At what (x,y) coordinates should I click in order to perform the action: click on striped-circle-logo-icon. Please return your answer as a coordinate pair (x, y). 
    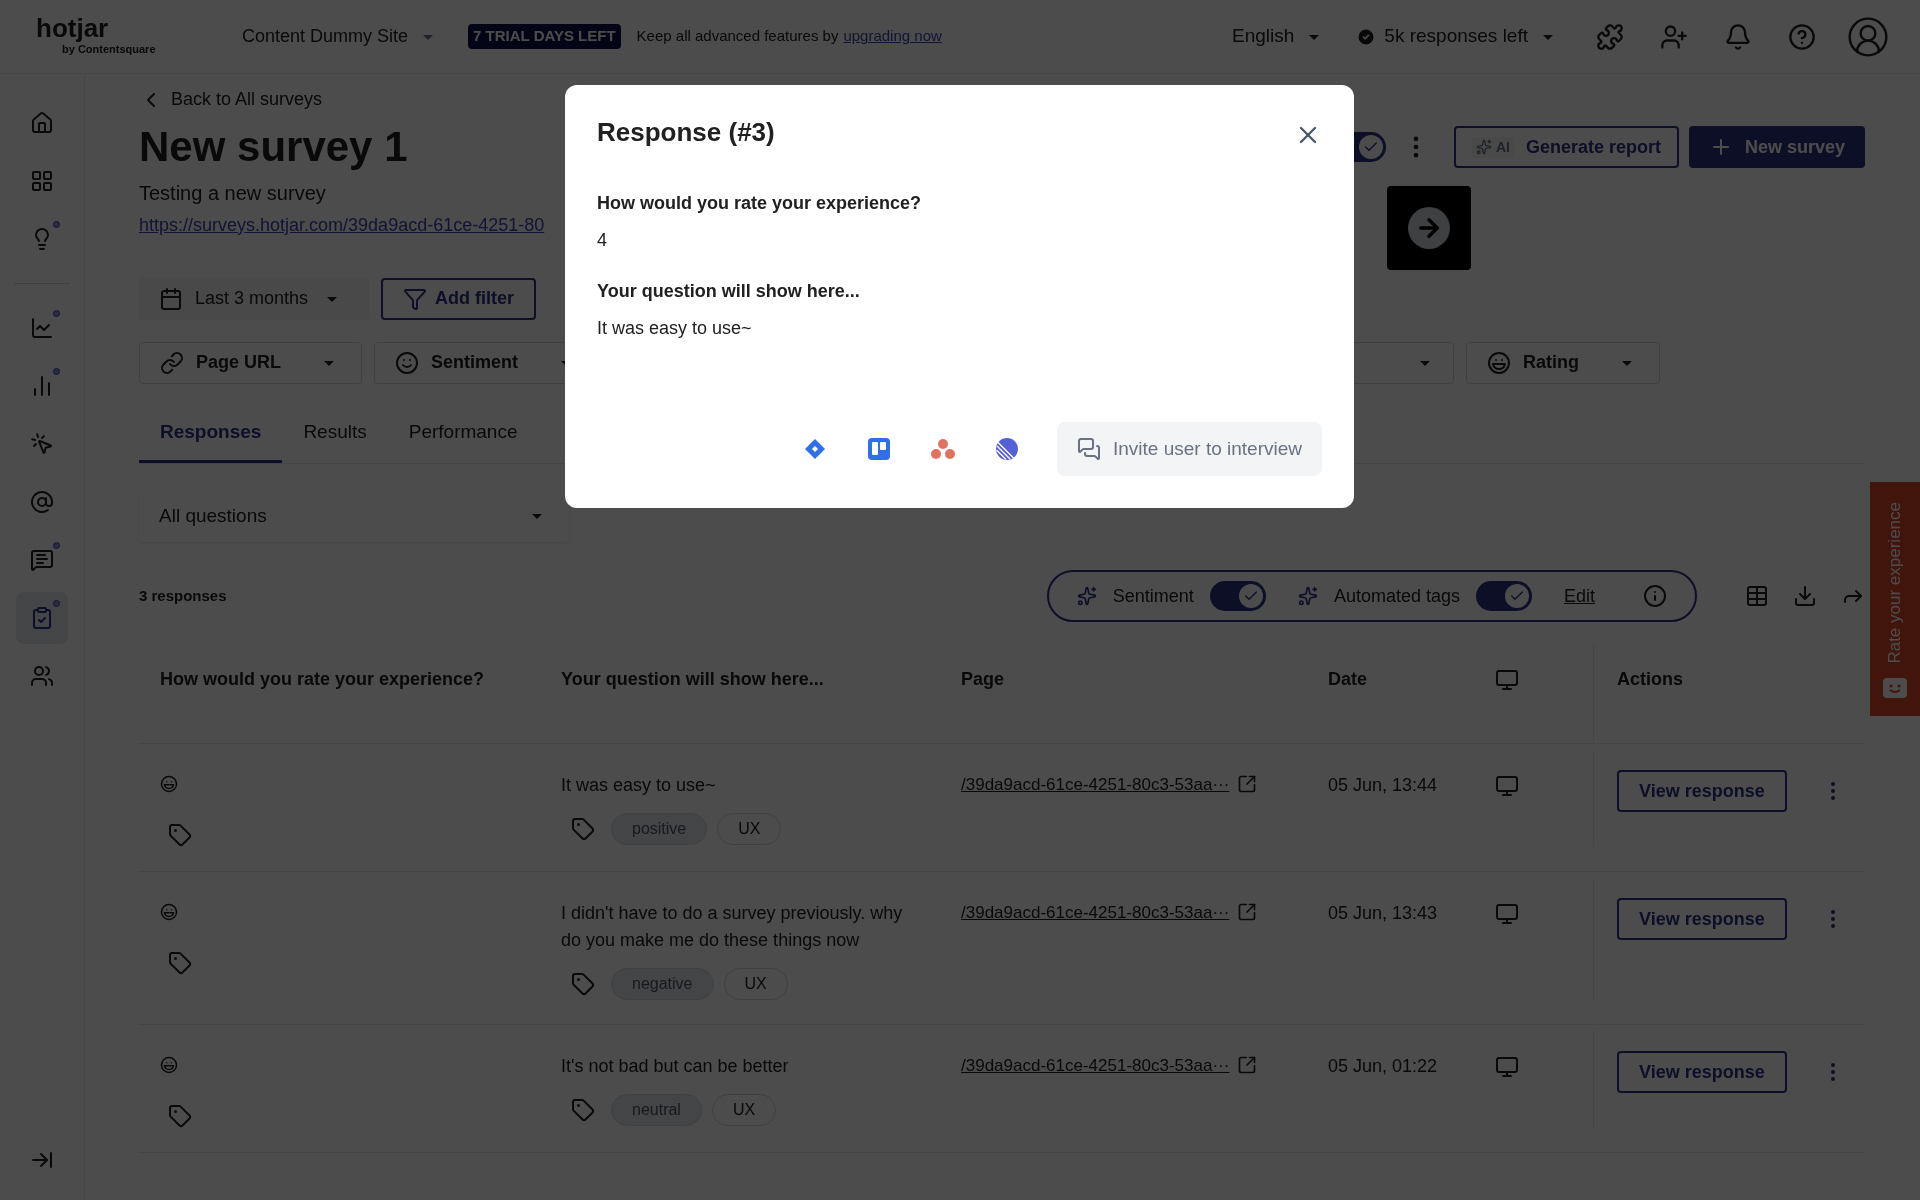
    Looking at the image, I should click on (1006, 449).